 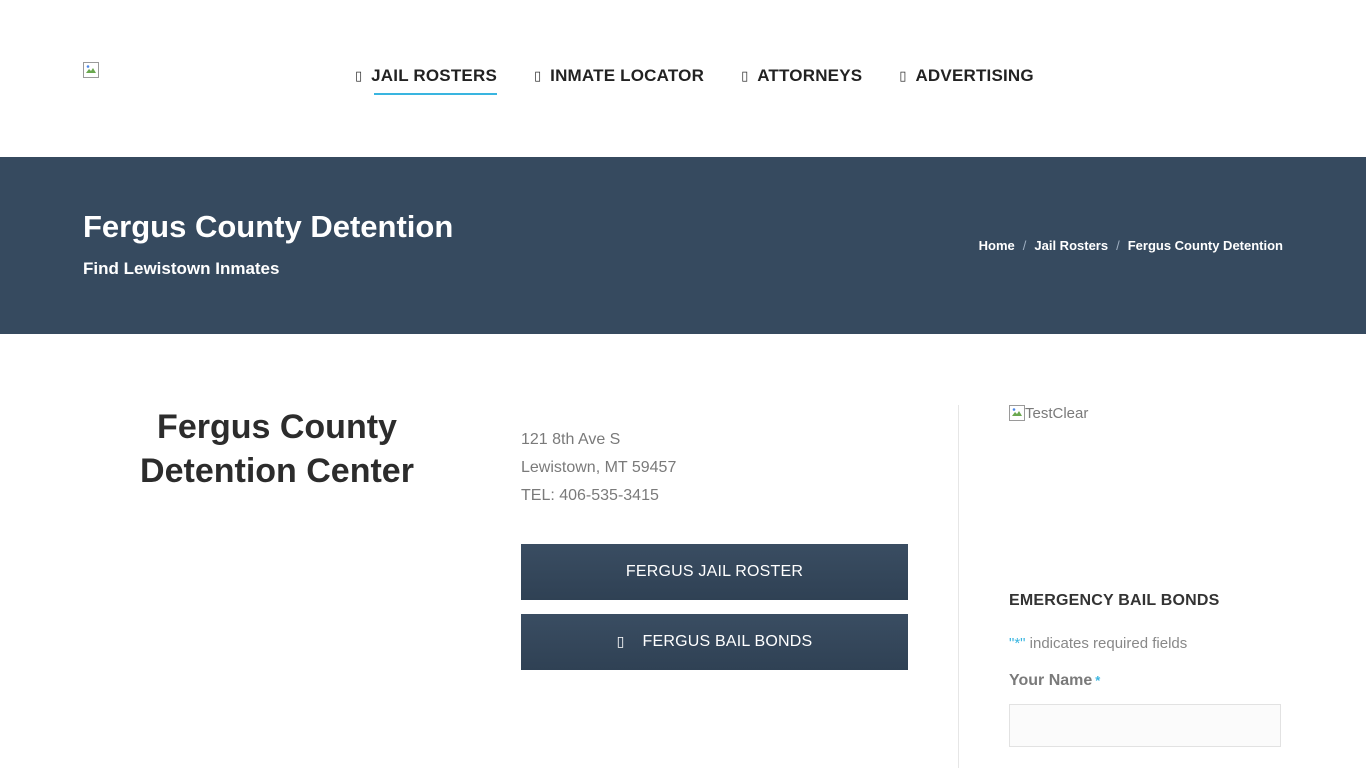 I want to click on nav-item-jail-rosters: ▯ Jail Rosters, so click(x=426, y=76).